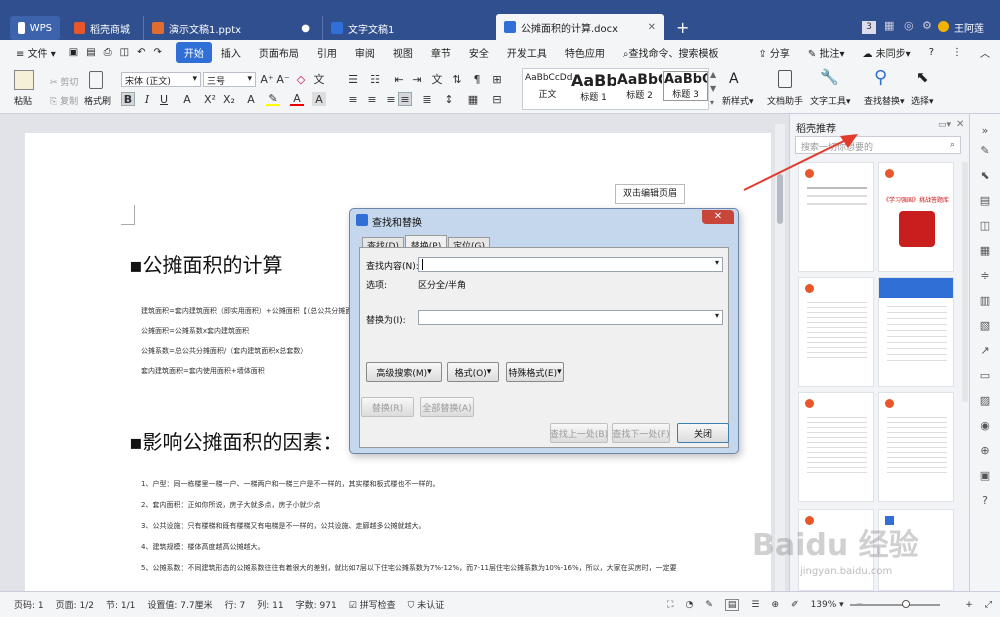  Describe the element at coordinates (193, 52) in the screenshot. I see `menu-home: 开始` at that location.